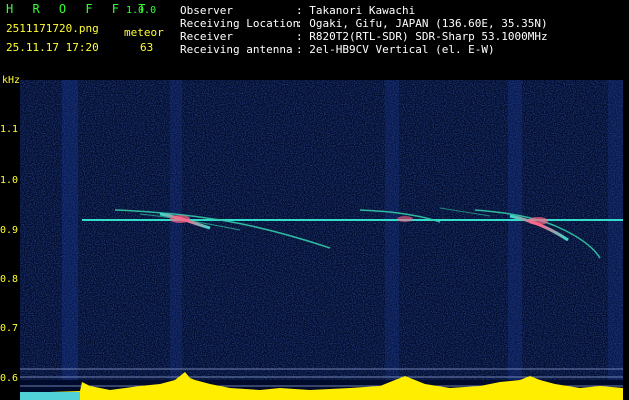  What do you see at coordinates (206, 10) in the screenshot?
I see `info-label-observer: Observer` at bounding box center [206, 10].